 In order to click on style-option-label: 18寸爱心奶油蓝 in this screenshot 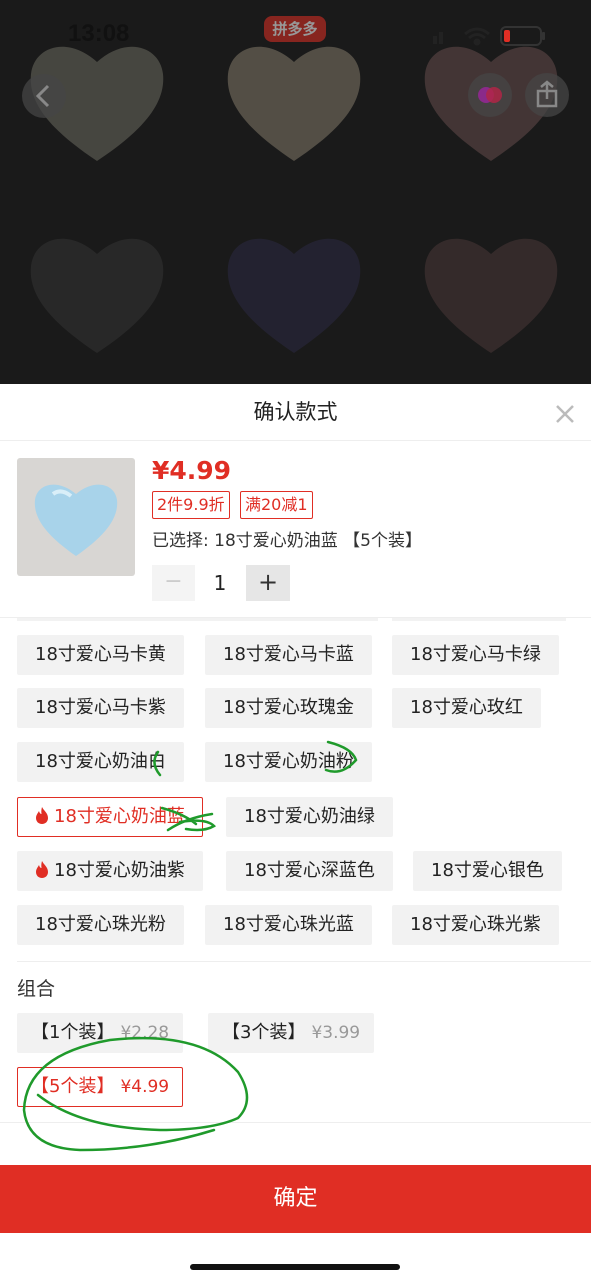, I will do `click(119, 816)`.